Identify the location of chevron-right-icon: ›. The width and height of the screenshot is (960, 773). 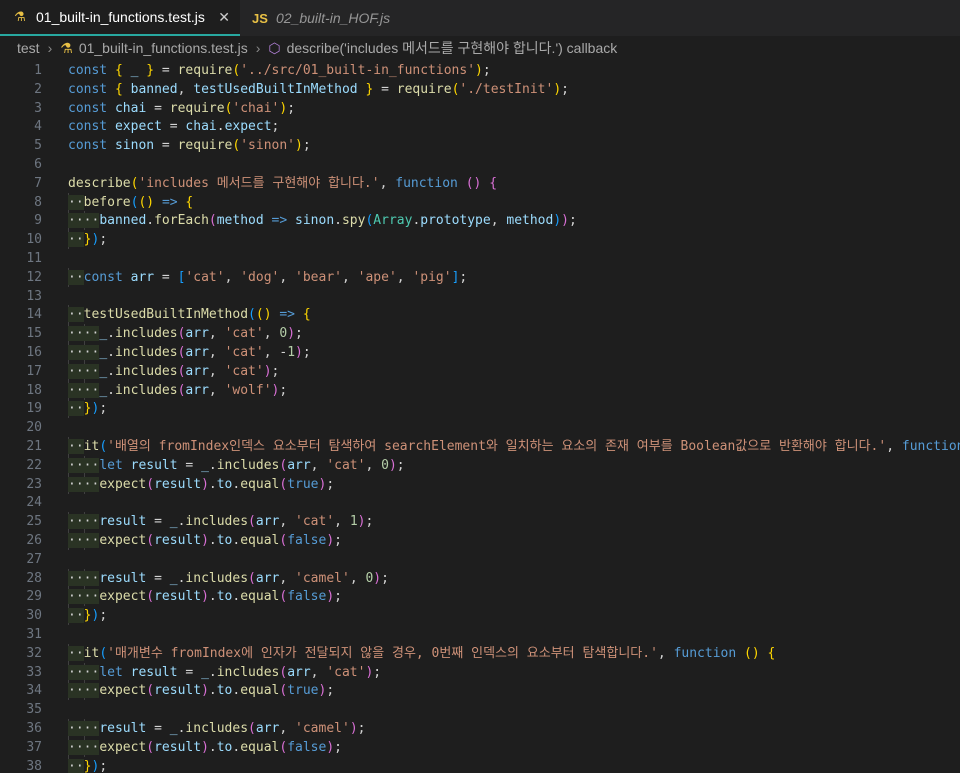
(258, 48).